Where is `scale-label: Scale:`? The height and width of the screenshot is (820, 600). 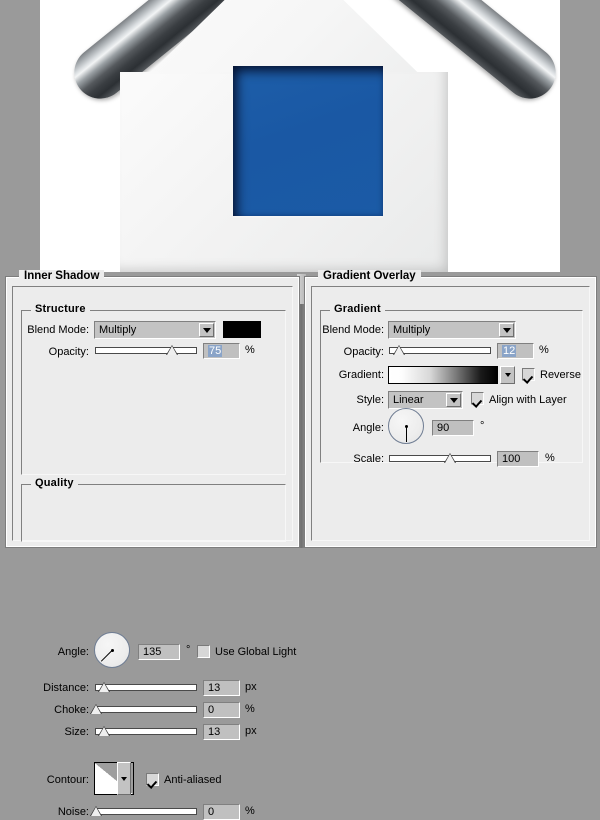 scale-label: Scale: is located at coordinates (368, 459).